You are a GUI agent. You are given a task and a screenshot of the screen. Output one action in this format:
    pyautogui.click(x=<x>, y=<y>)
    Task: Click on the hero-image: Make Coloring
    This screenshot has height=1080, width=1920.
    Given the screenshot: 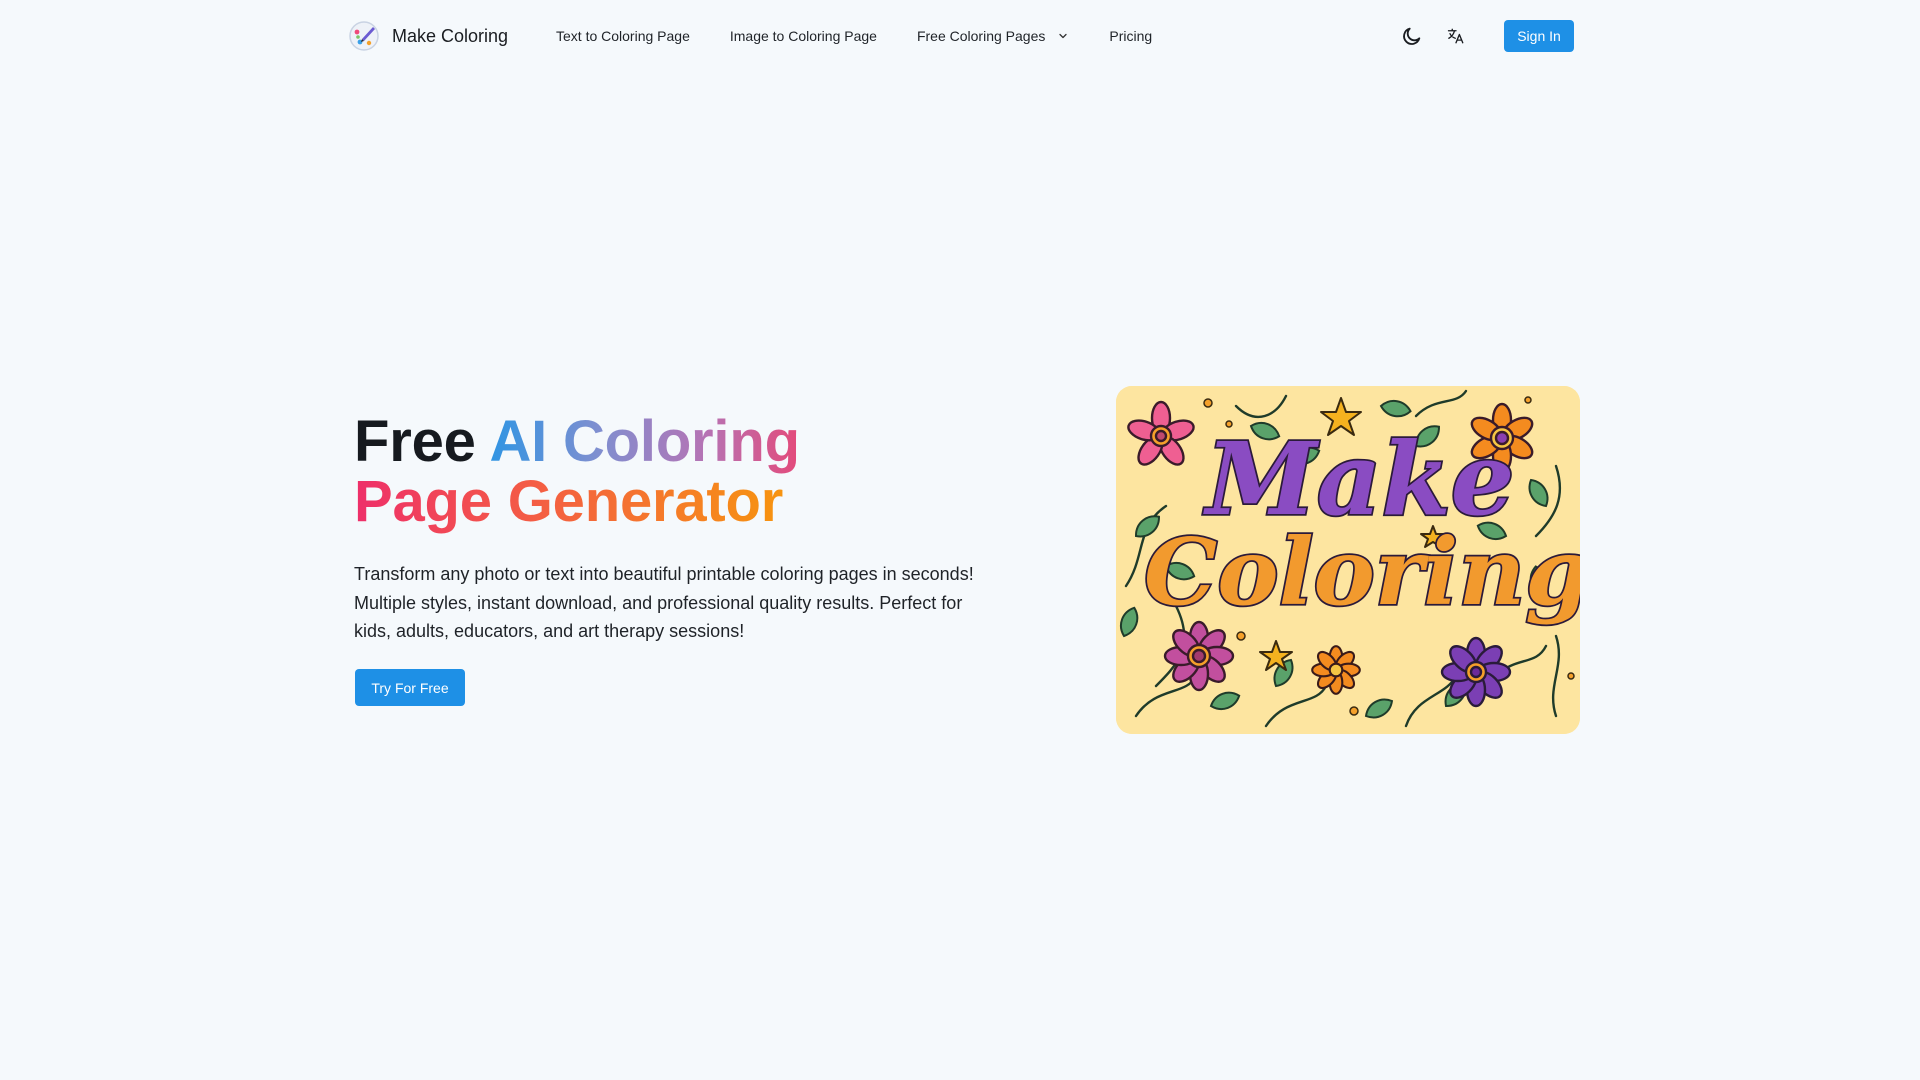 What is the action you would take?
    pyautogui.click(x=1348, y=560)
    